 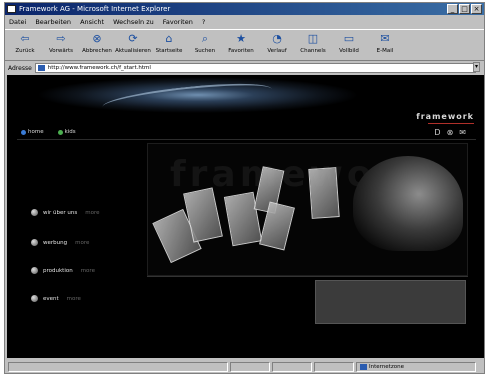 I want to click on maximize-button: □, so click(x=464, y=9).